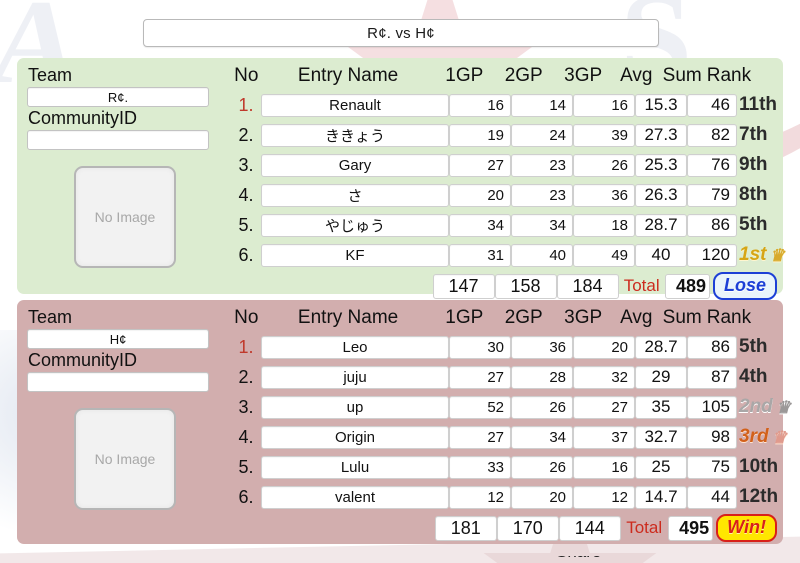 The width and height of the screenshot is (800, 563). What do you see at coordinates (604, 437) in the screenshot?
I see `gp3-input: 37` at bounding box center [604, 437].